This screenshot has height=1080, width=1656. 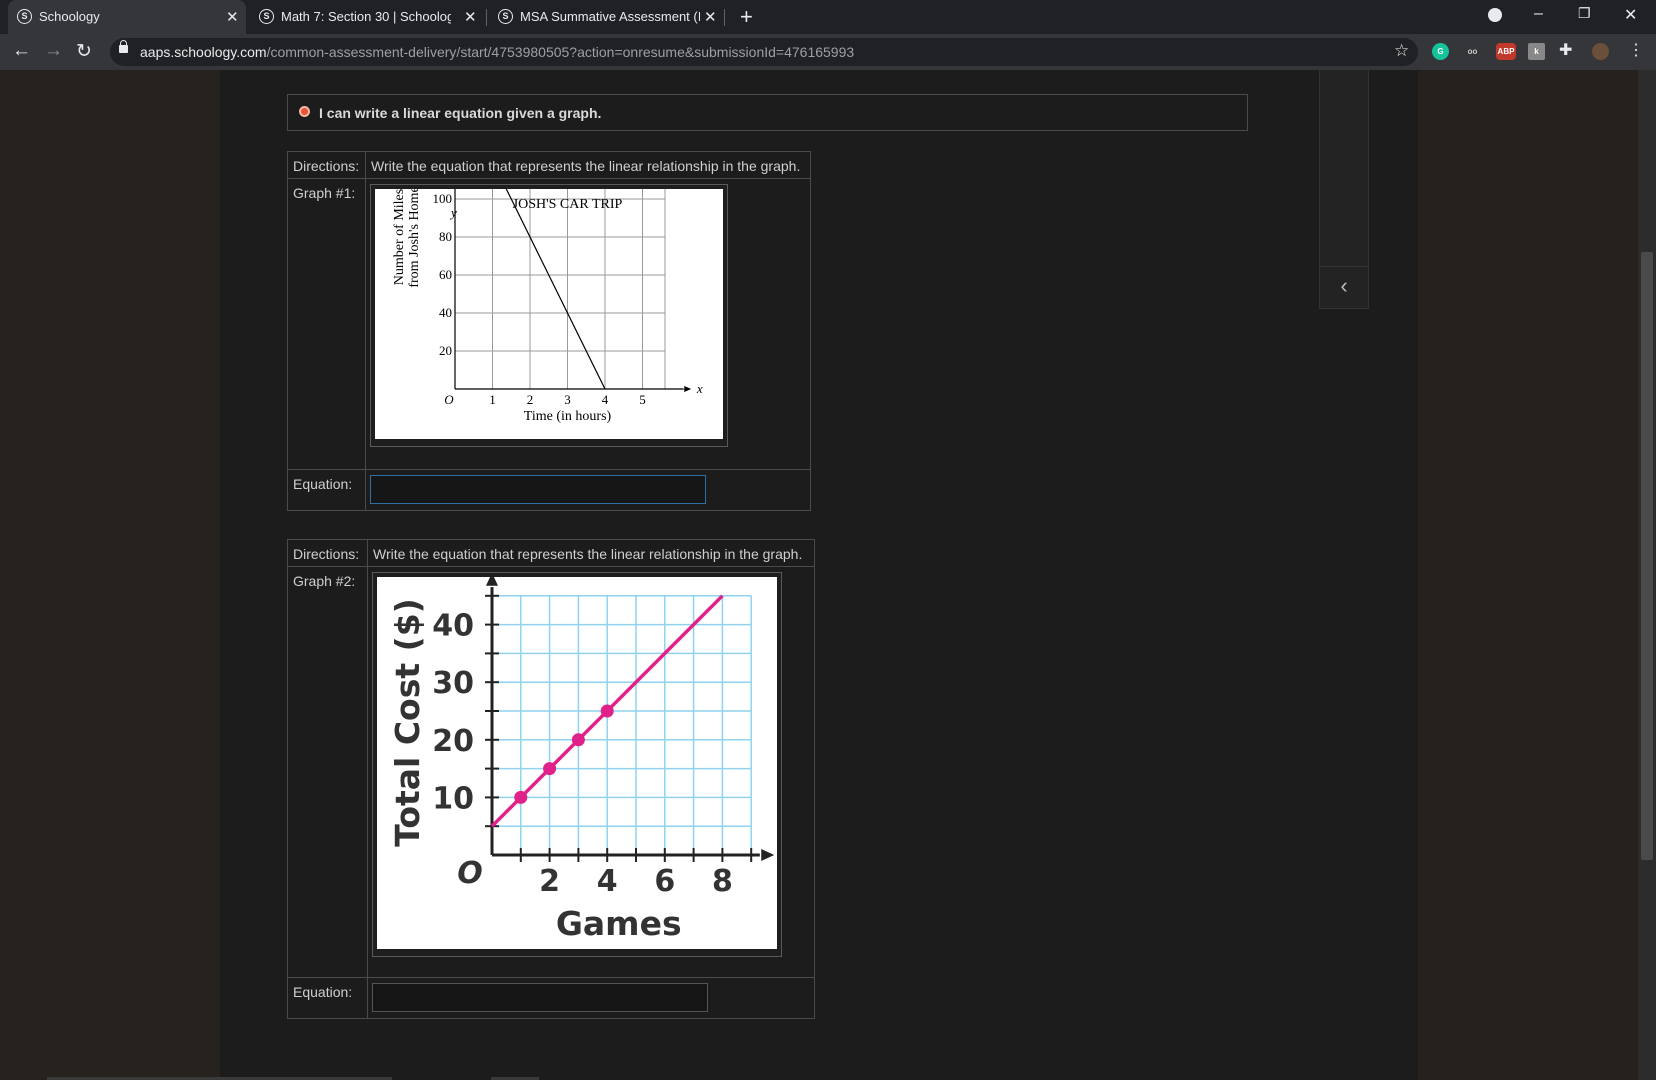 I want to click on minimize-icon: –, so click(x=1538, y=14).